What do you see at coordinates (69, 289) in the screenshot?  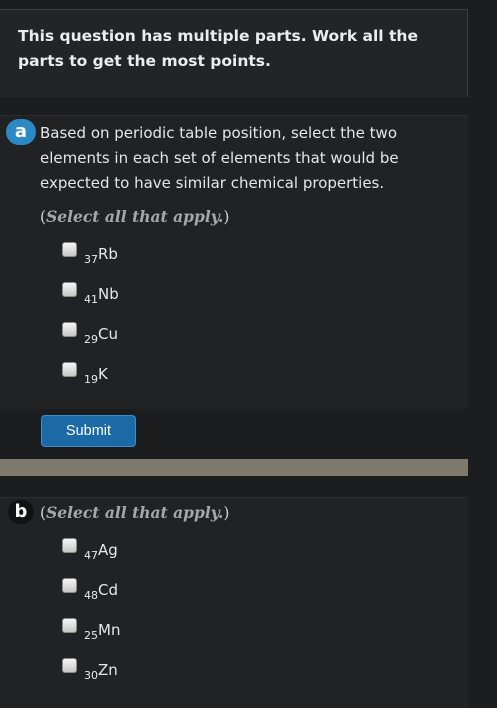 I see `option-nb-checkbox` at bounding box center [69, 289].